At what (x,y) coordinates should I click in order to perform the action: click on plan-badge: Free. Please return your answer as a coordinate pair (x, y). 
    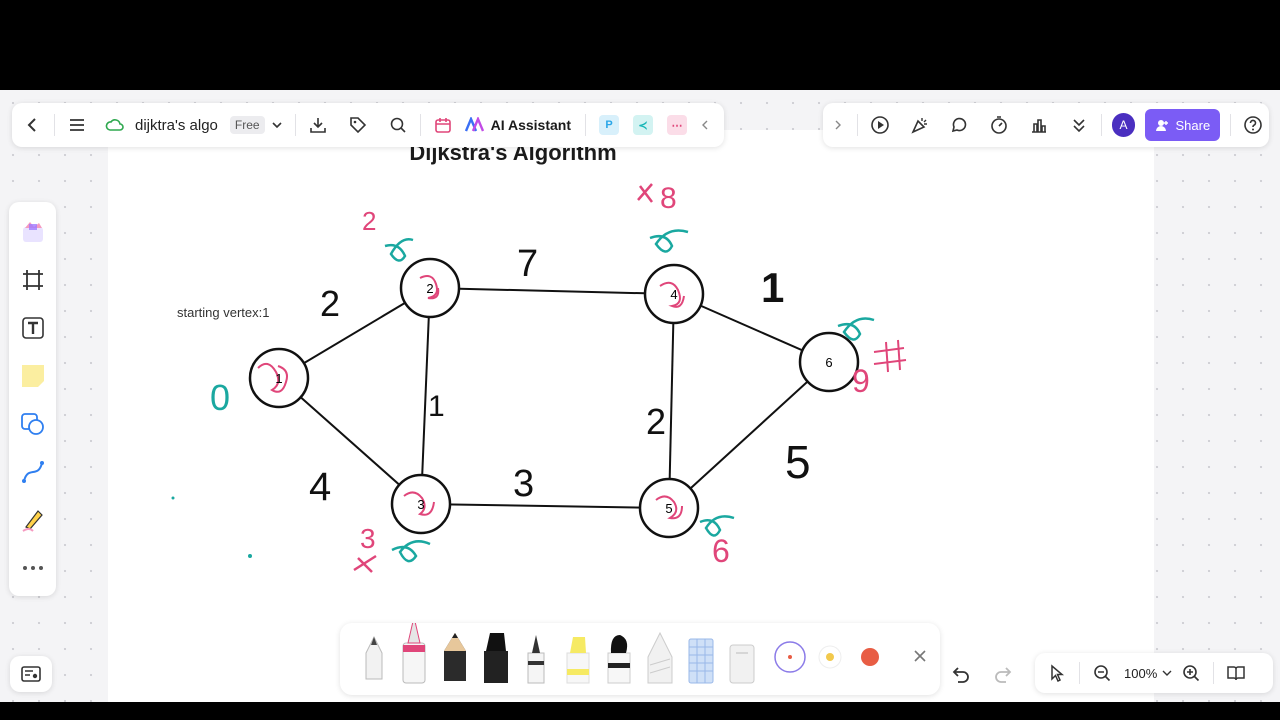
    Looking at the image, I should click on (247, 125).